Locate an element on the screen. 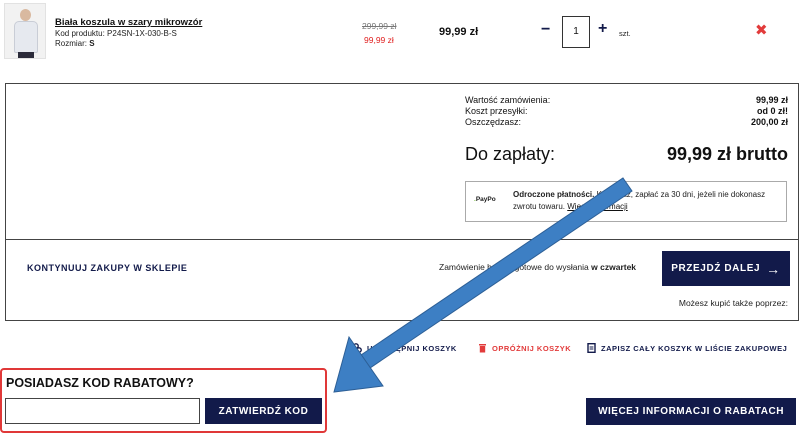 This screenshot has width=800, height=434. apply-code-button: ZATWIERDŹ KOD is located at coordinates (263, 411).